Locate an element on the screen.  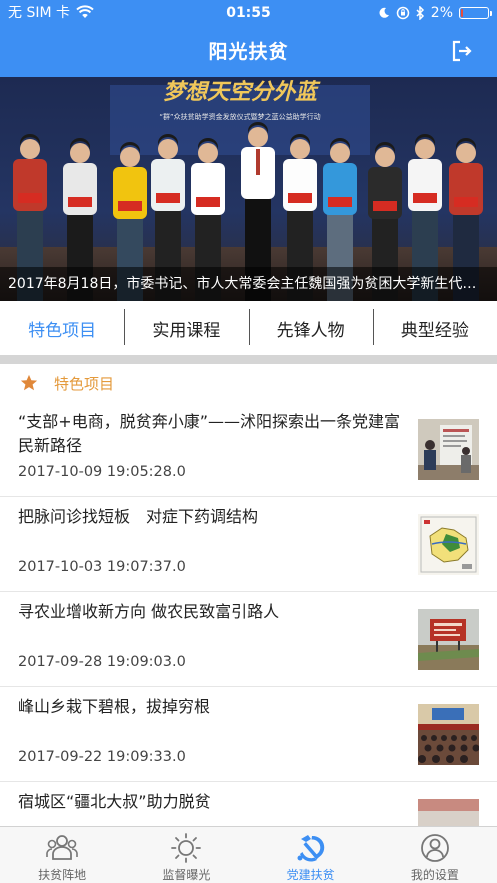
star-icon is located at coordinates (29, 382).